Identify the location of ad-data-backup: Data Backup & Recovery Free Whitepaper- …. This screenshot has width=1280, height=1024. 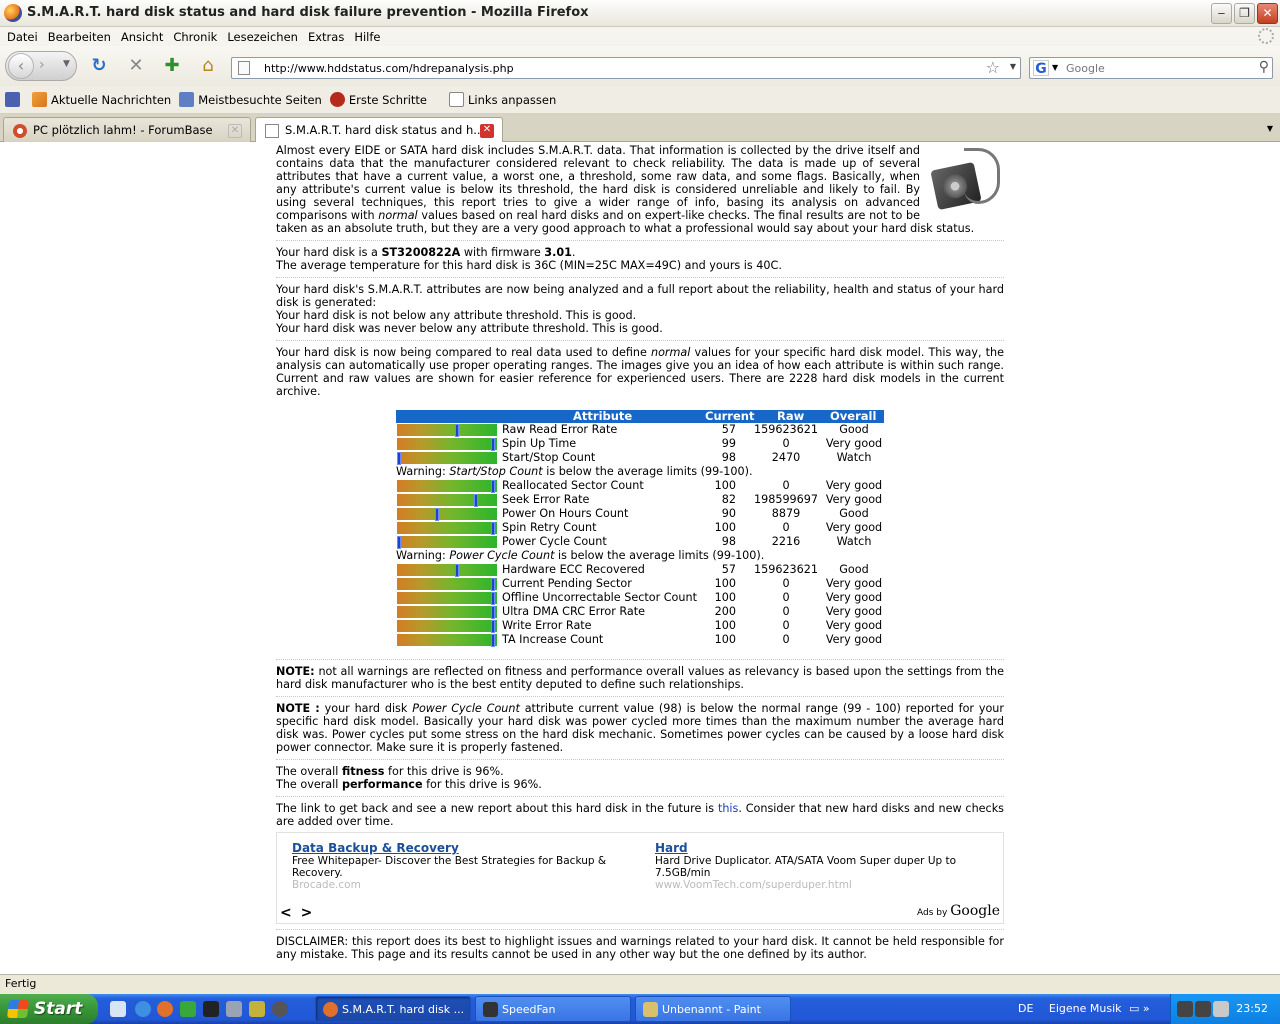
(462, 866).